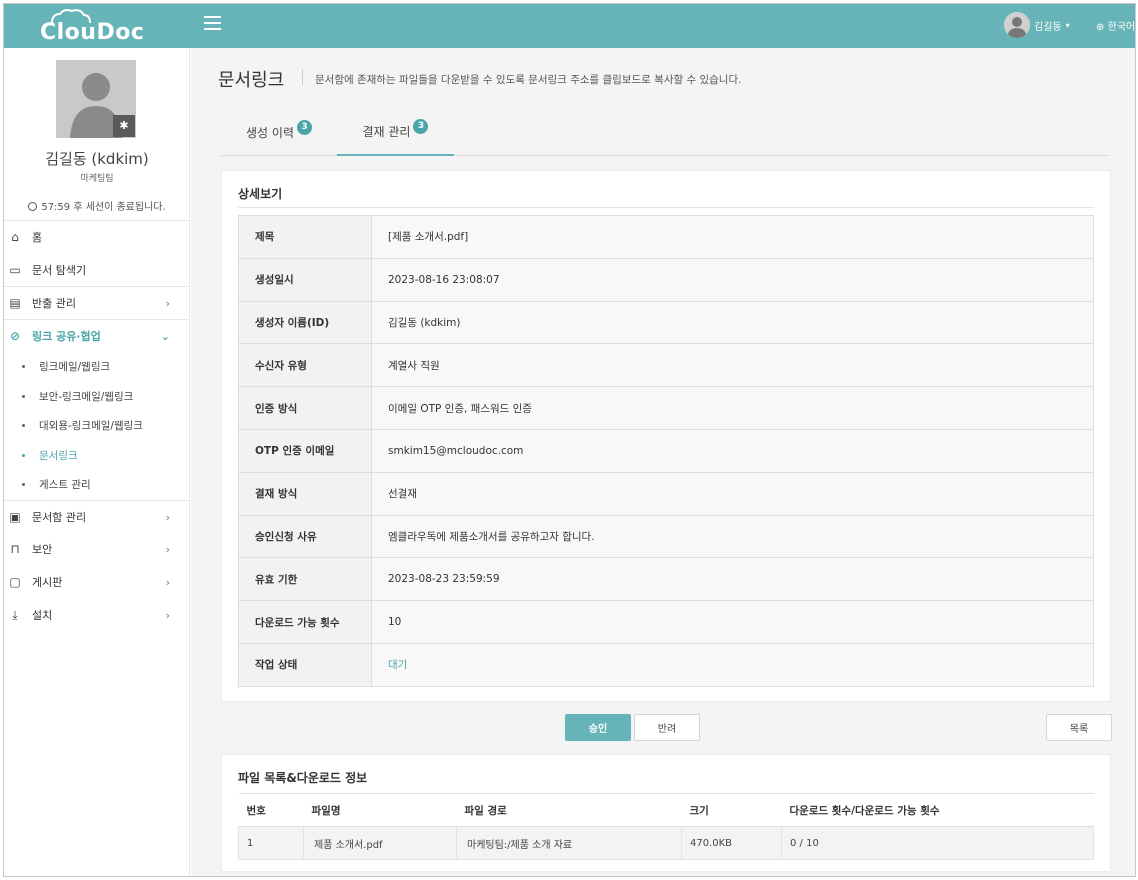  What do you see at coordinates (569, 843) in the screenshot?
I see `table-cell: 마케팅팀:/제품 소개 자료` at bounding box center [569, 843].